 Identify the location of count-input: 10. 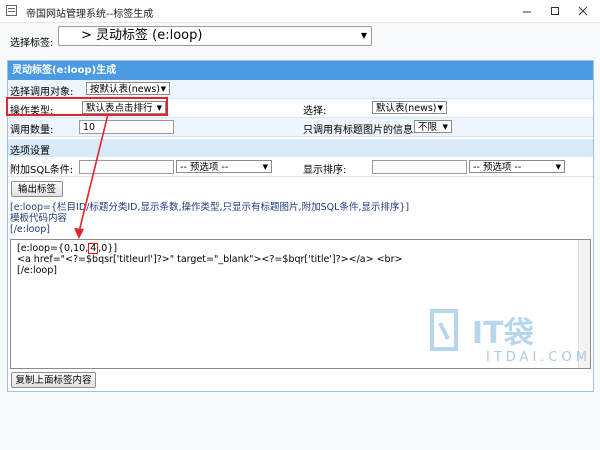
(126, 127).